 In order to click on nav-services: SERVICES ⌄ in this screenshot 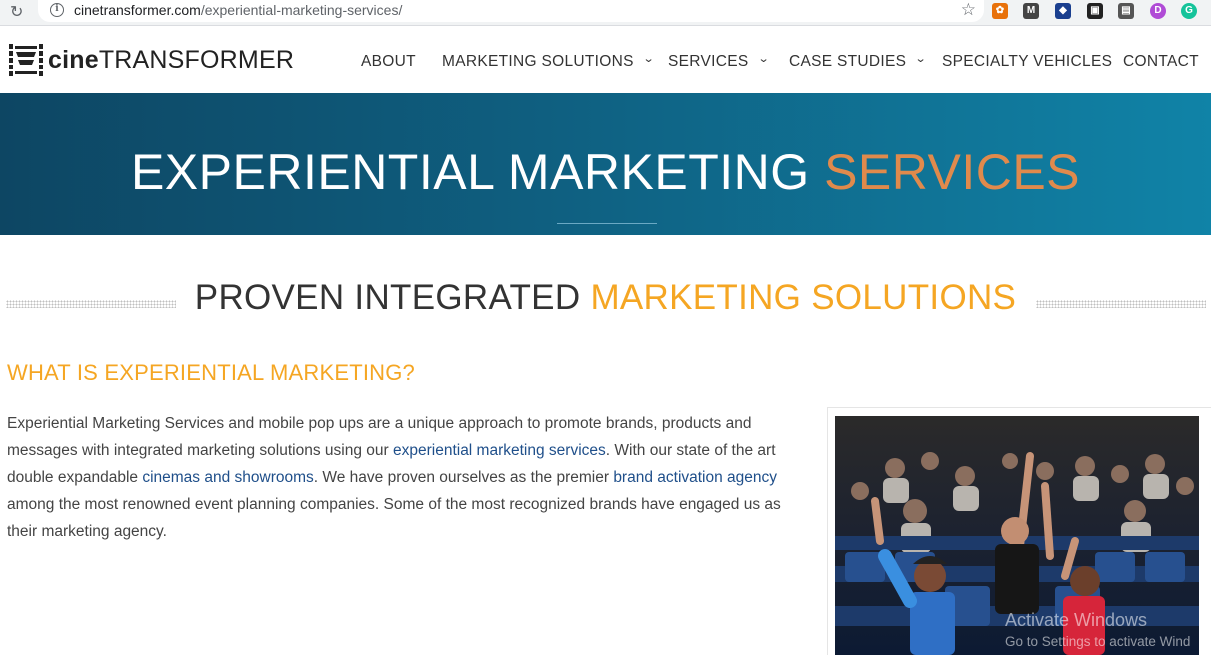, I will do `click(719, 60)`.